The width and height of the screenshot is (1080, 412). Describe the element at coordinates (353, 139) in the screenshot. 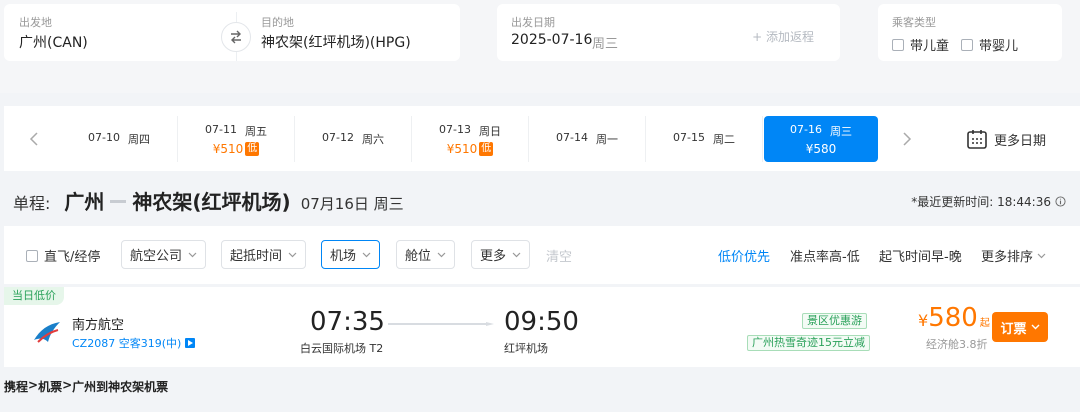

I see `date-cell-0712: 07-12 周六` at that location.